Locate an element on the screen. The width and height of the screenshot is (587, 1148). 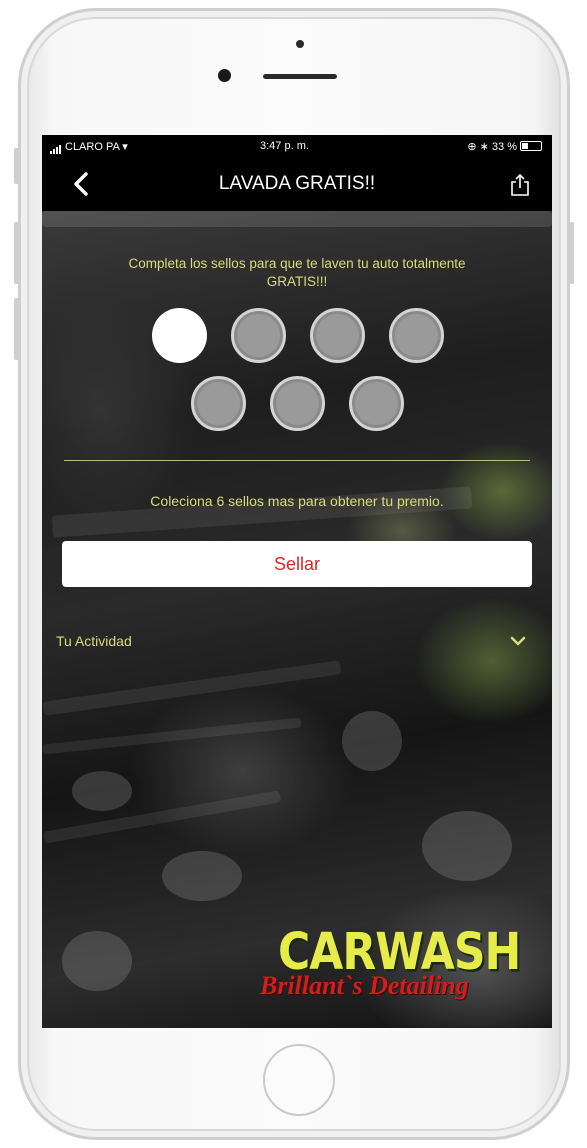
status-time: 3:47 p. m. is located at coordinates (284, 146).